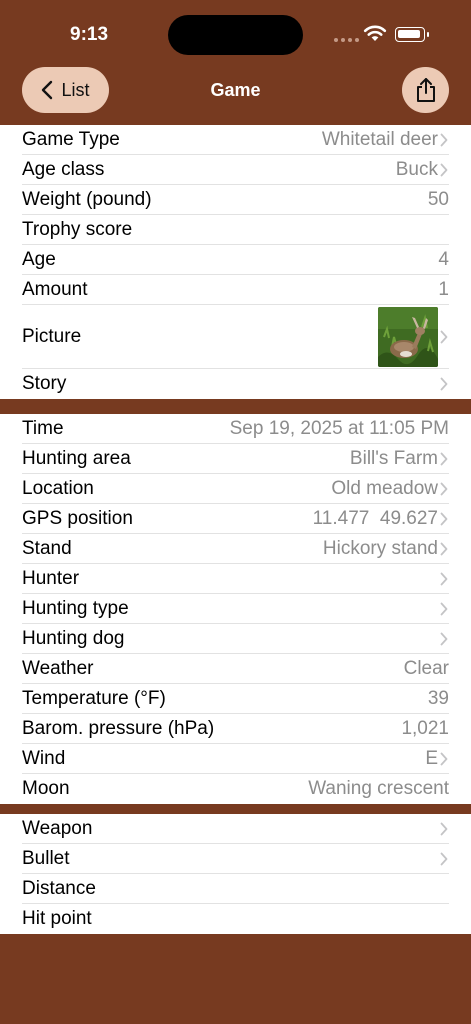  I want to click on row-label: Weight (pound), so click(87, 199).